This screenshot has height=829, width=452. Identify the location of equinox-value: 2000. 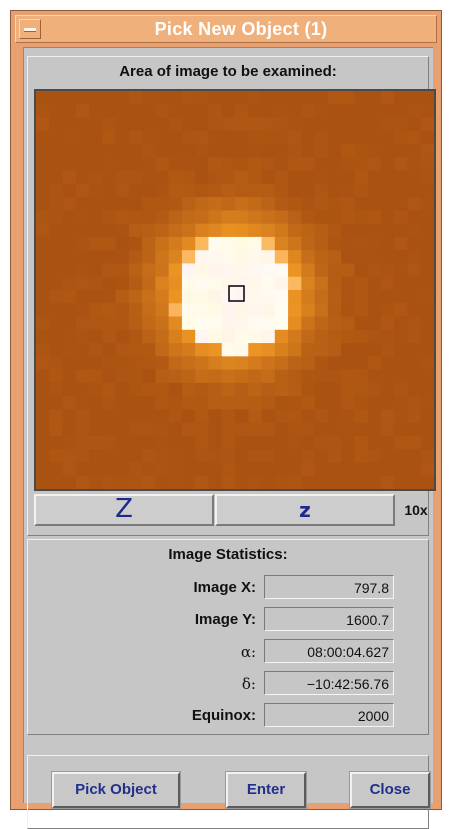
(329, 715).